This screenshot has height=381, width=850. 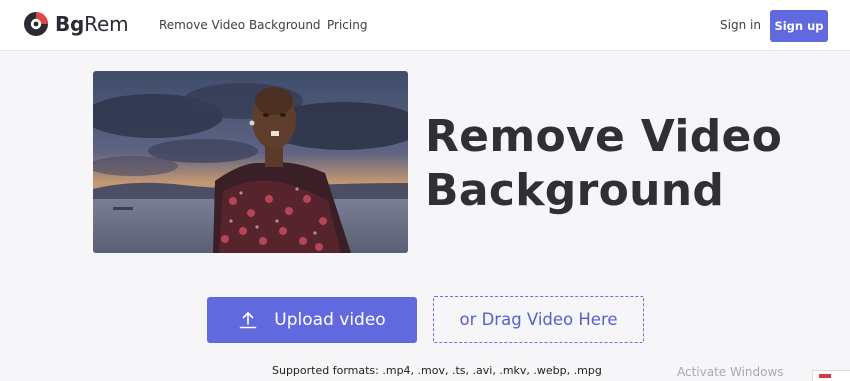 What do you see at coordinates (92, 24) in the screenshot?
I see `brand-name: BgRem` at bounding box center [92, 24].